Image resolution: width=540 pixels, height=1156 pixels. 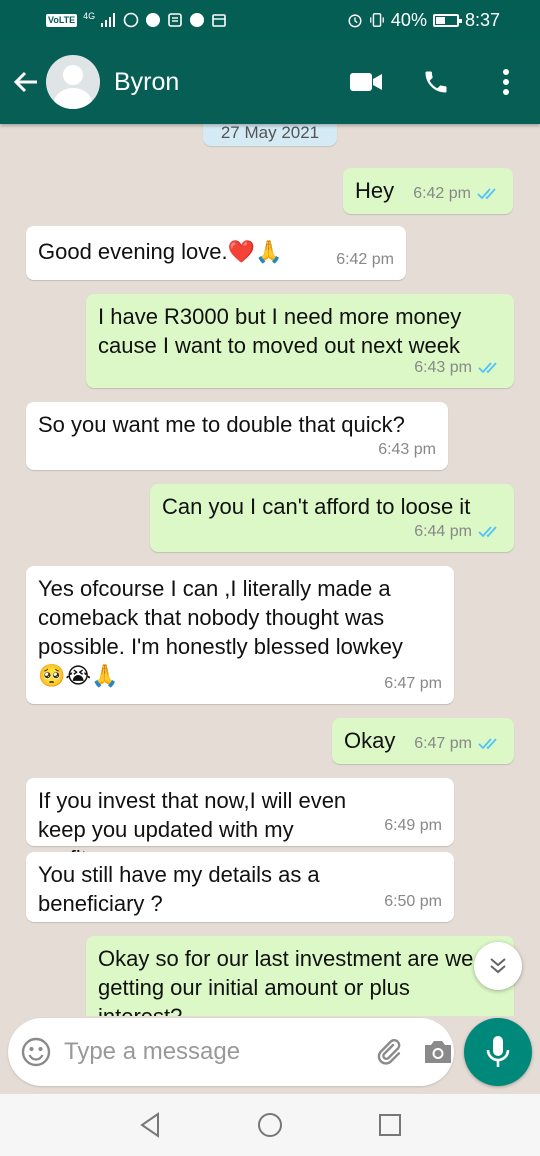 What do you see at coordinates (438, 1052) in the screenshot?
I see `camera-icon` at bounding box center [438, 1052].